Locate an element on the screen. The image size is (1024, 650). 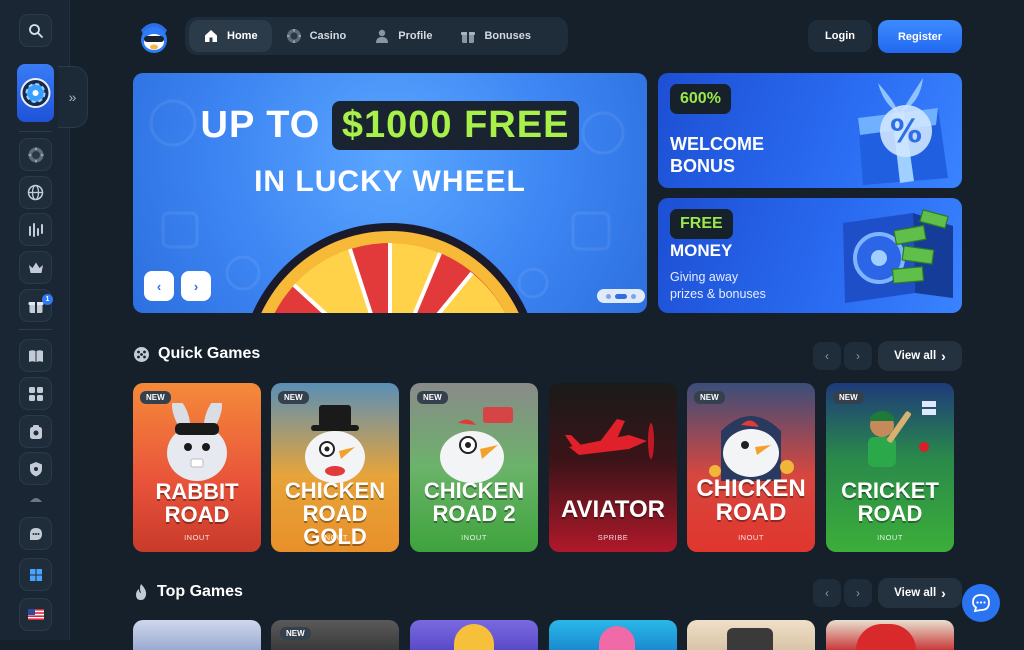
top-games-next-button: › is located at coordinates (858, 593).